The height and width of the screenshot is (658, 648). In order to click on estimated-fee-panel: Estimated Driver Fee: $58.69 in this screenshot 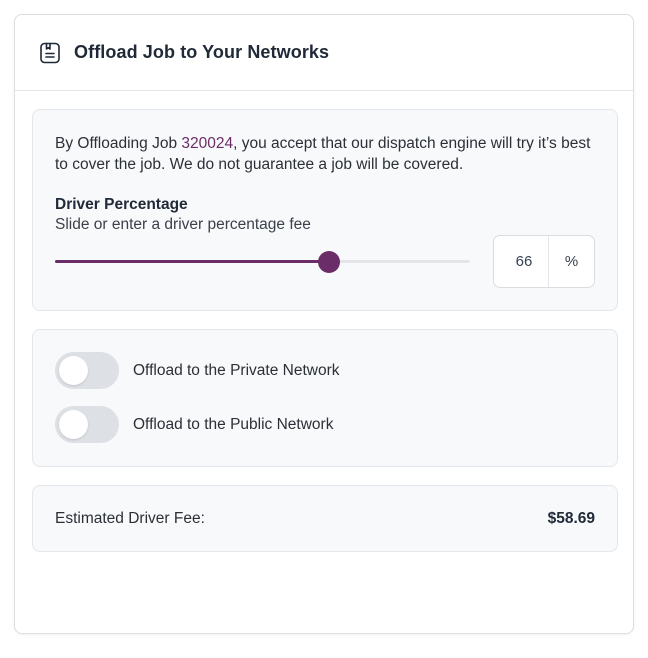, I will do `click(325, 518)`.